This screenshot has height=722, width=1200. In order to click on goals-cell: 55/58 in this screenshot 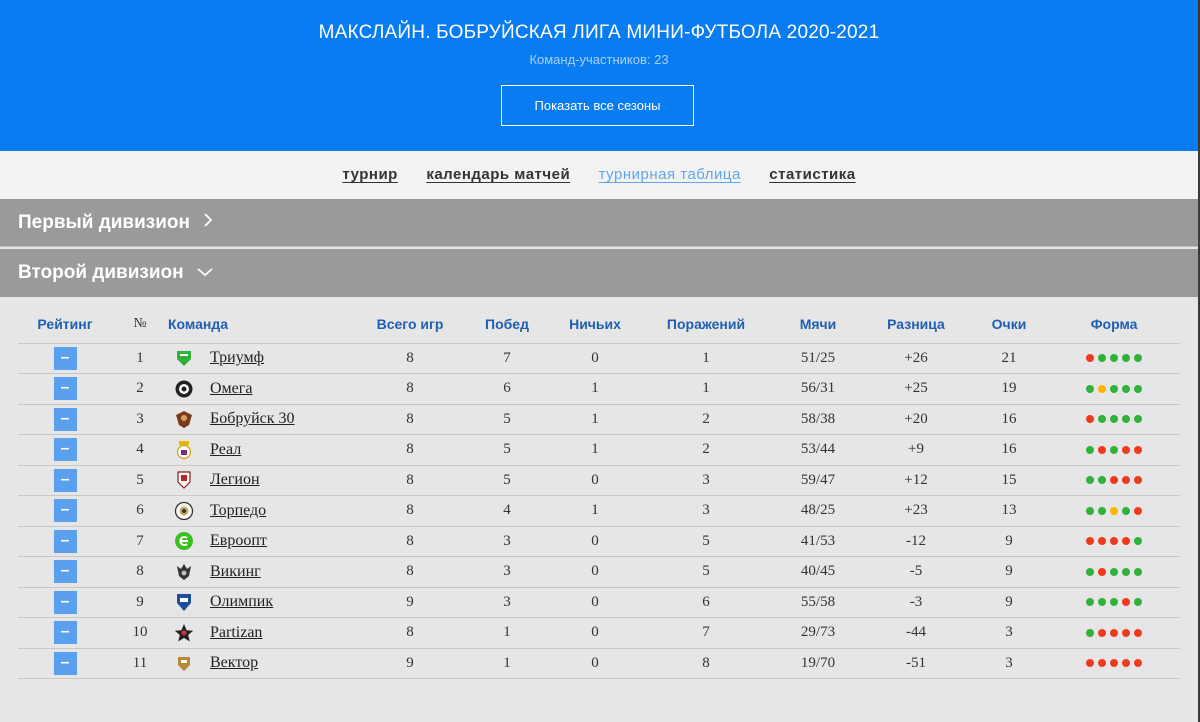, I will do `click(818, 602)`.